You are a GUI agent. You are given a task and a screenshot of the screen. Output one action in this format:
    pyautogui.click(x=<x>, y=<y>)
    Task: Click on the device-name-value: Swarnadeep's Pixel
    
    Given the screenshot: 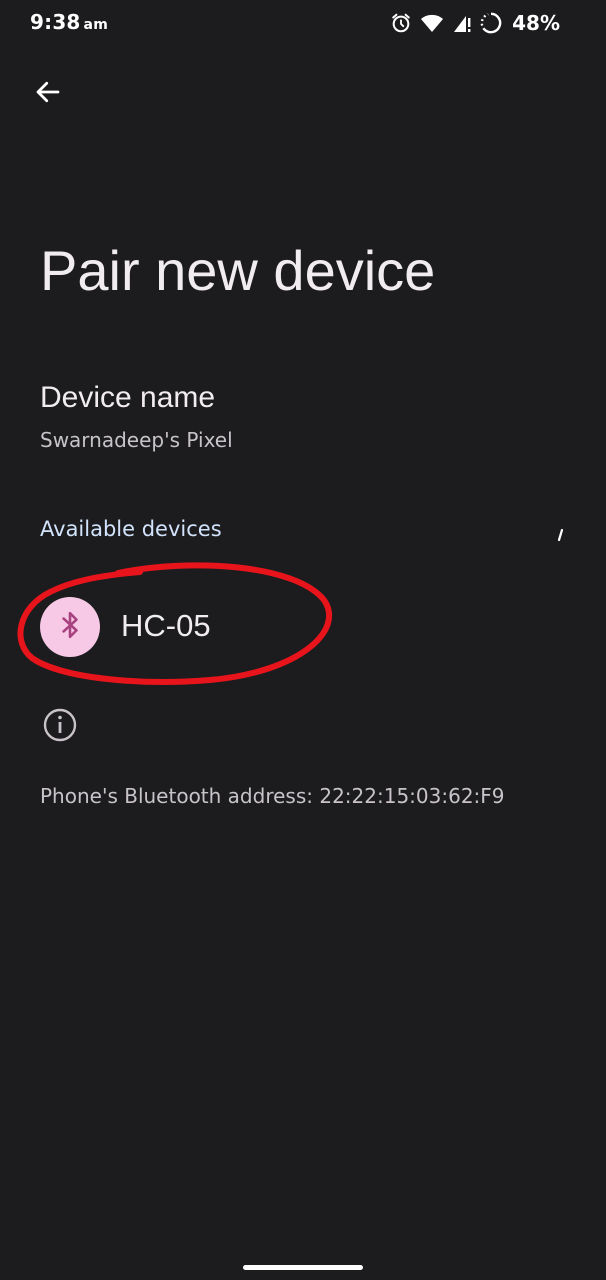 What is the action you would take?
    pyautogui.click(x=136, y=440)
    